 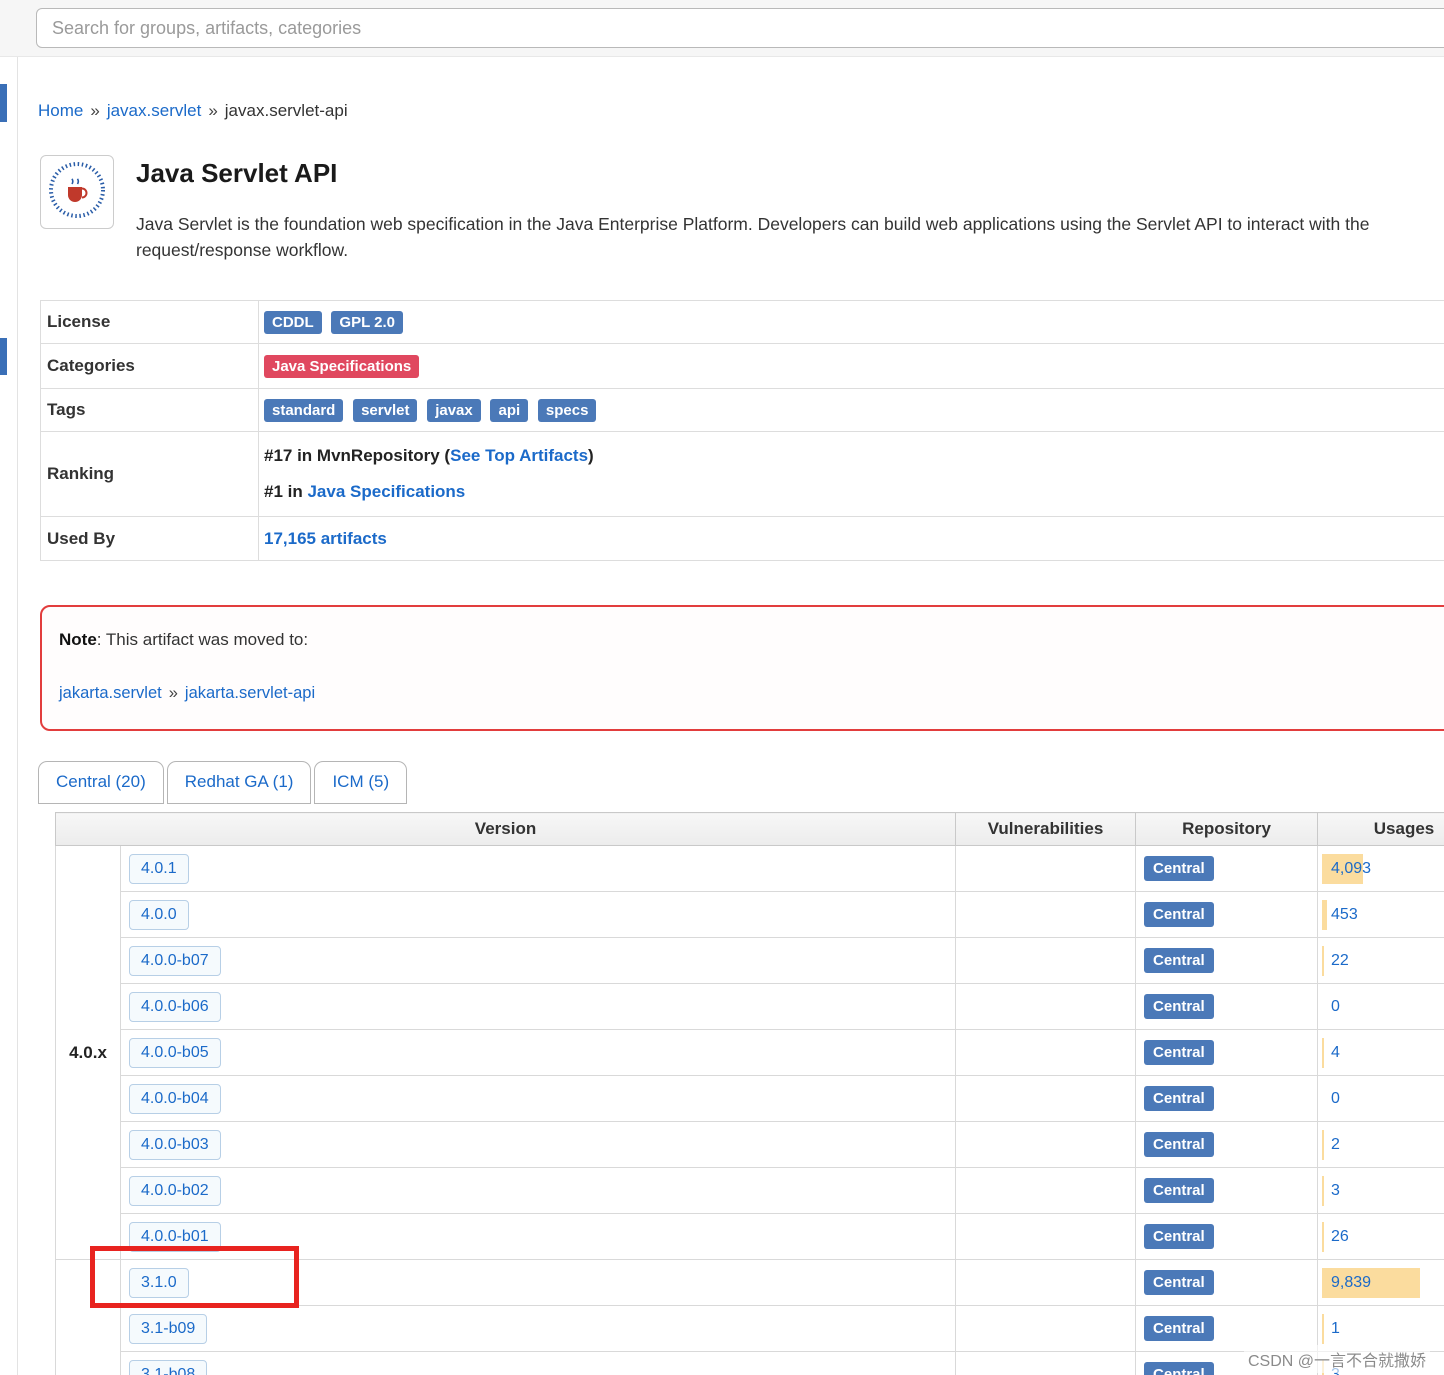 I want to click on usages-count-link: 1, so click(x=1335, y=1328).